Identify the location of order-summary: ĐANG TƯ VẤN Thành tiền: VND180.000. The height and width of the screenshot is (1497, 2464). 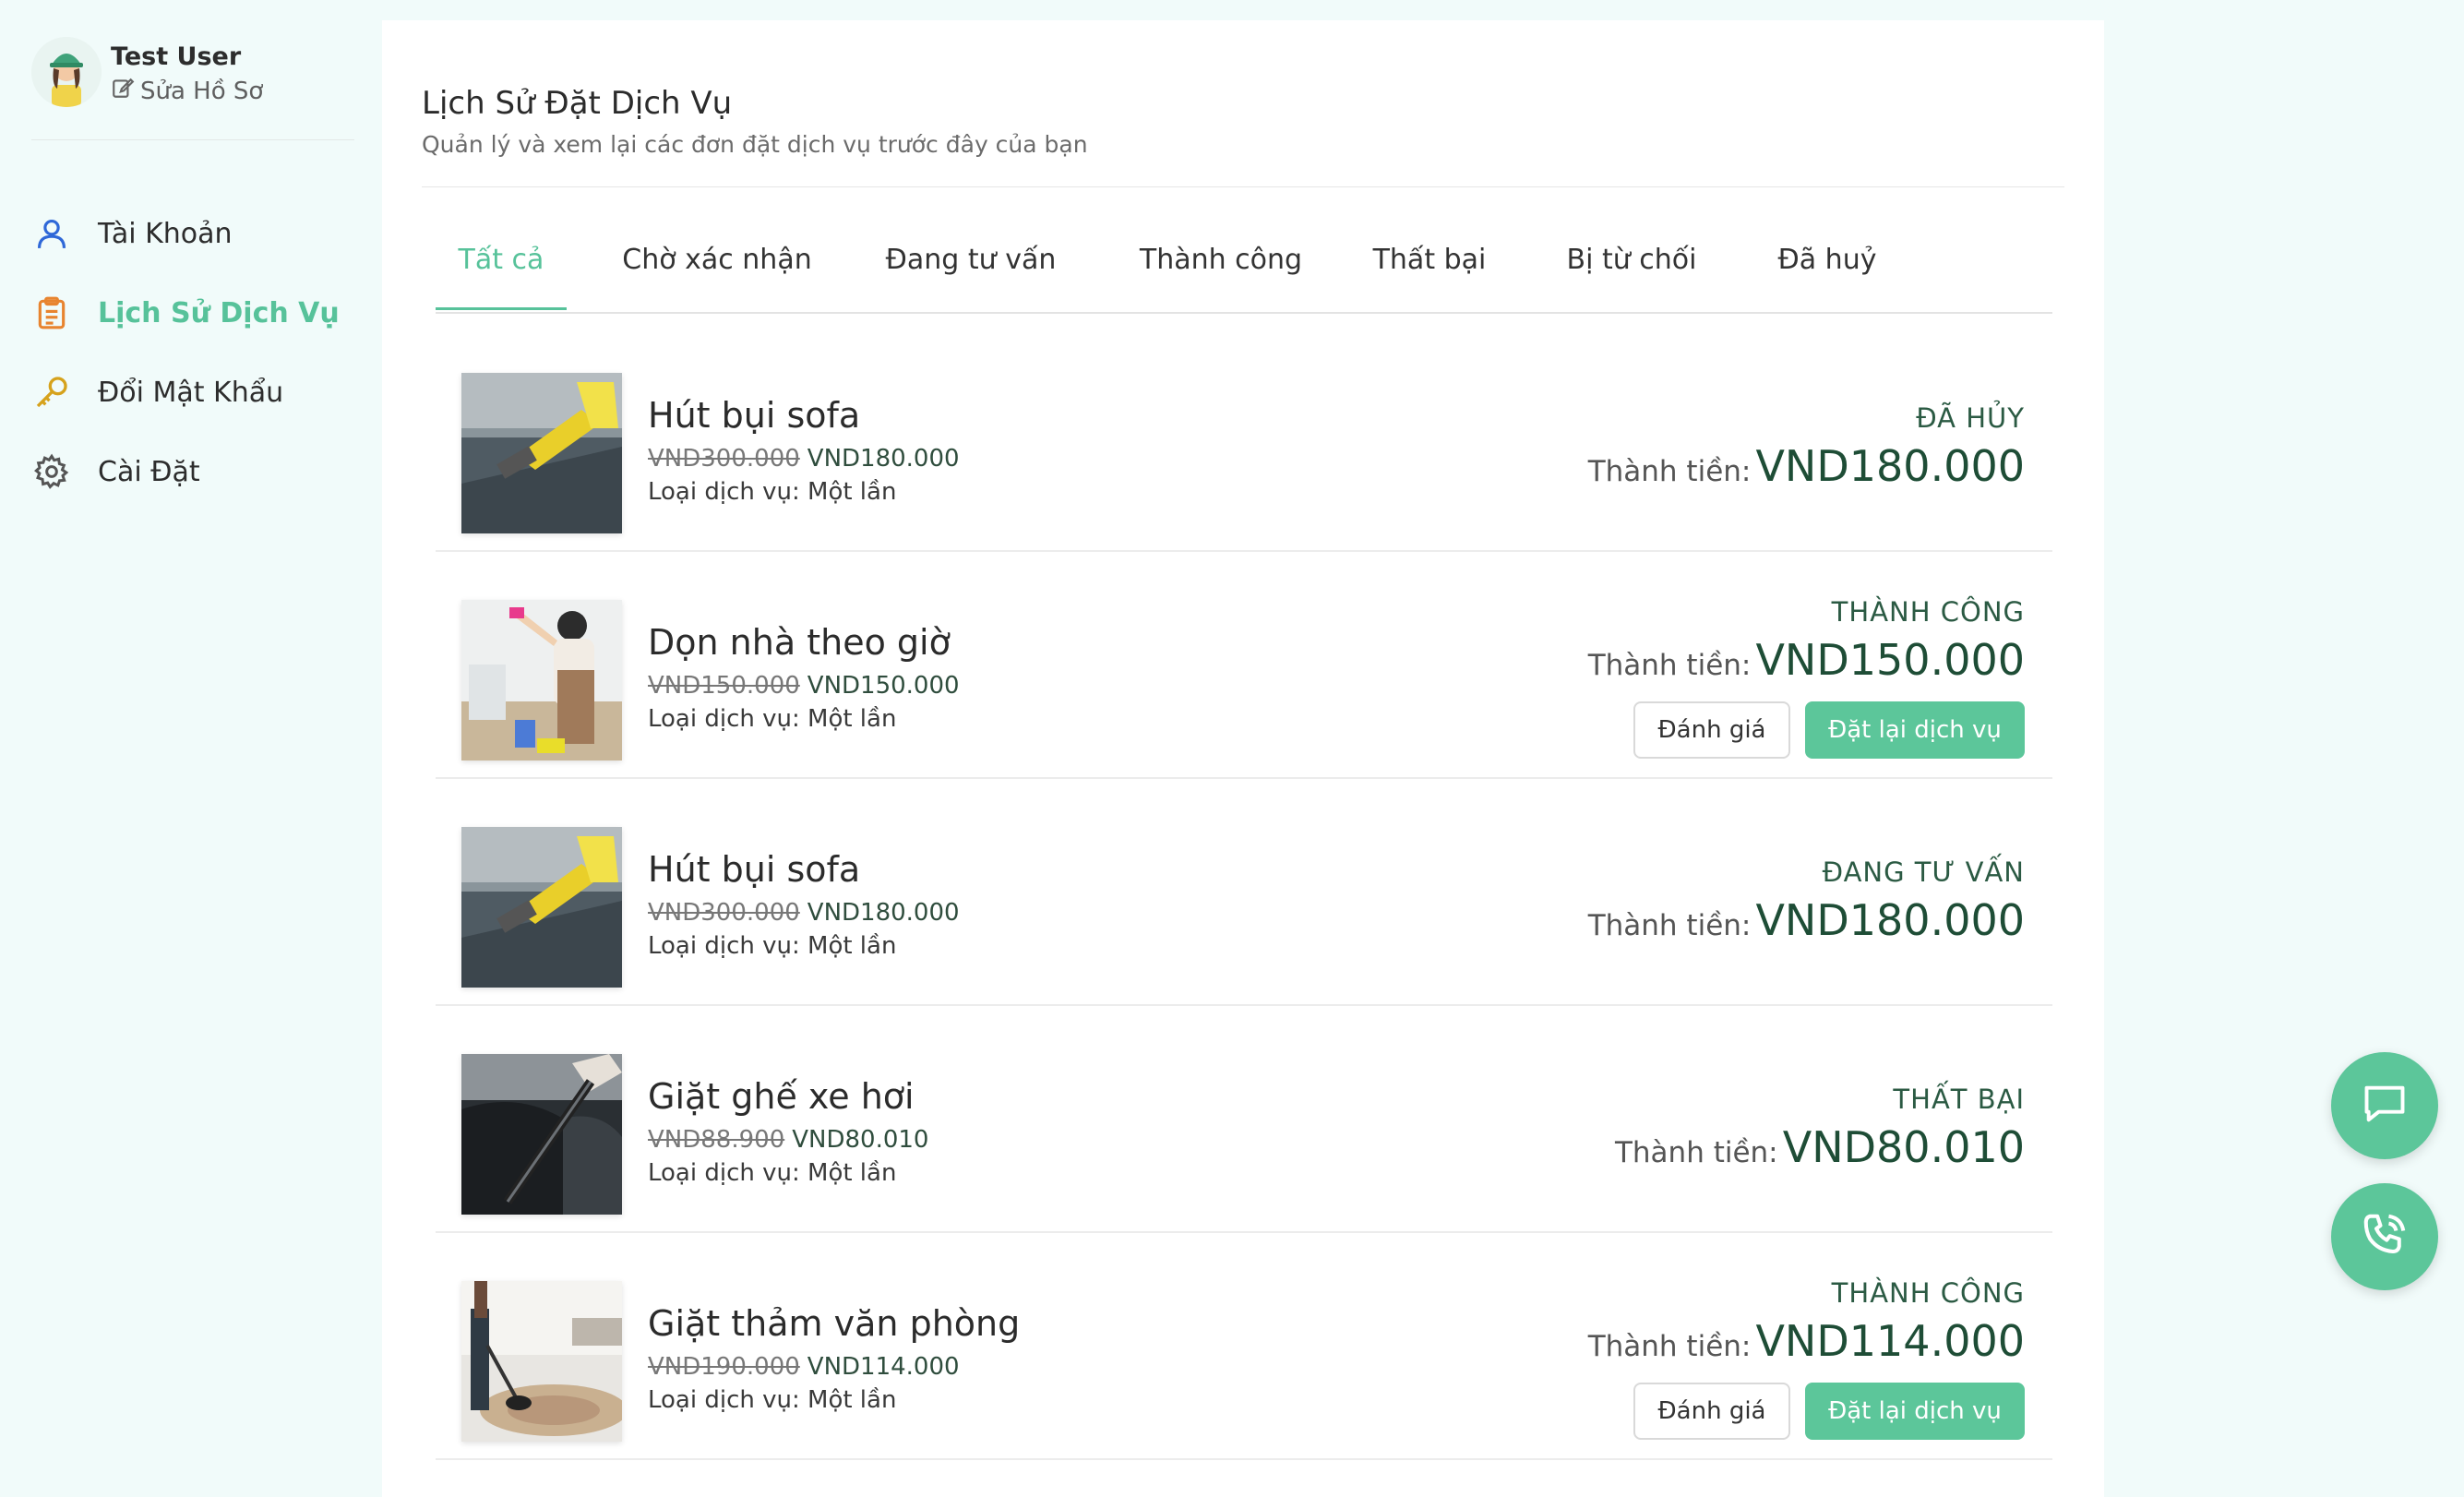
(1806, 901).